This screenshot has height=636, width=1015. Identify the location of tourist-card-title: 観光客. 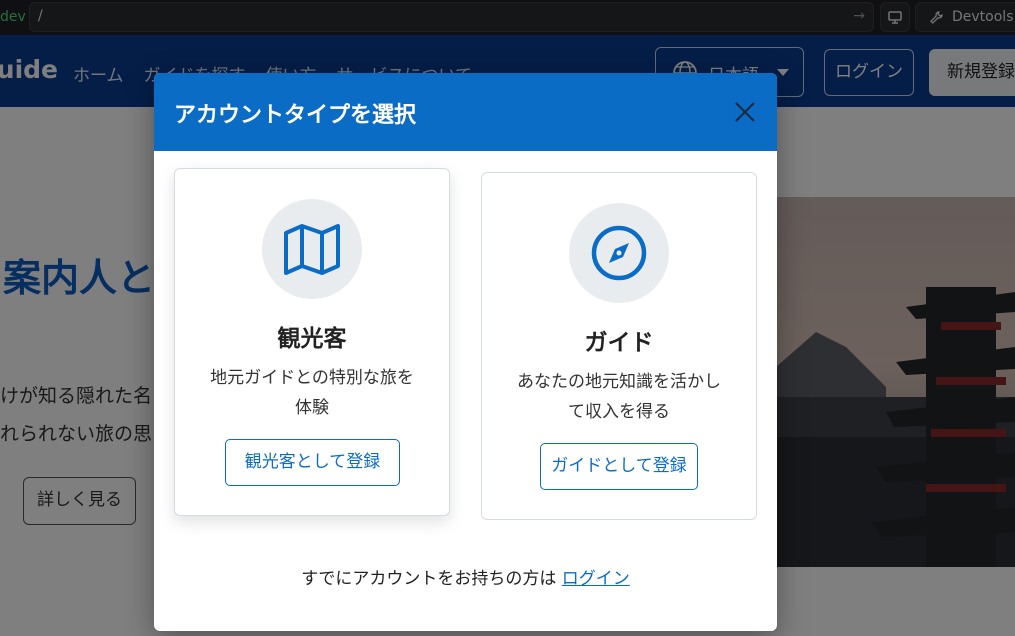
(312, 339).